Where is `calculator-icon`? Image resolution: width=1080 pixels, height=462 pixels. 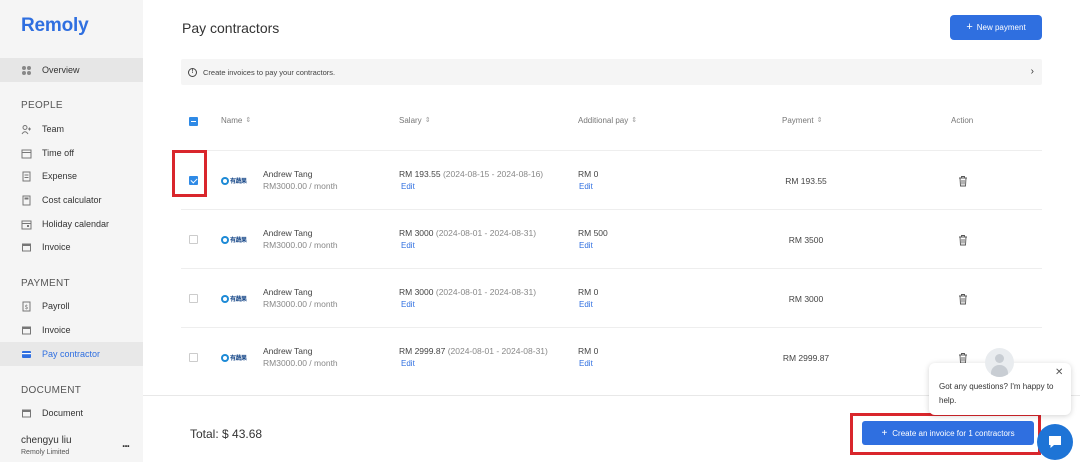
calculator-icon is located at coordinates (26, 200).